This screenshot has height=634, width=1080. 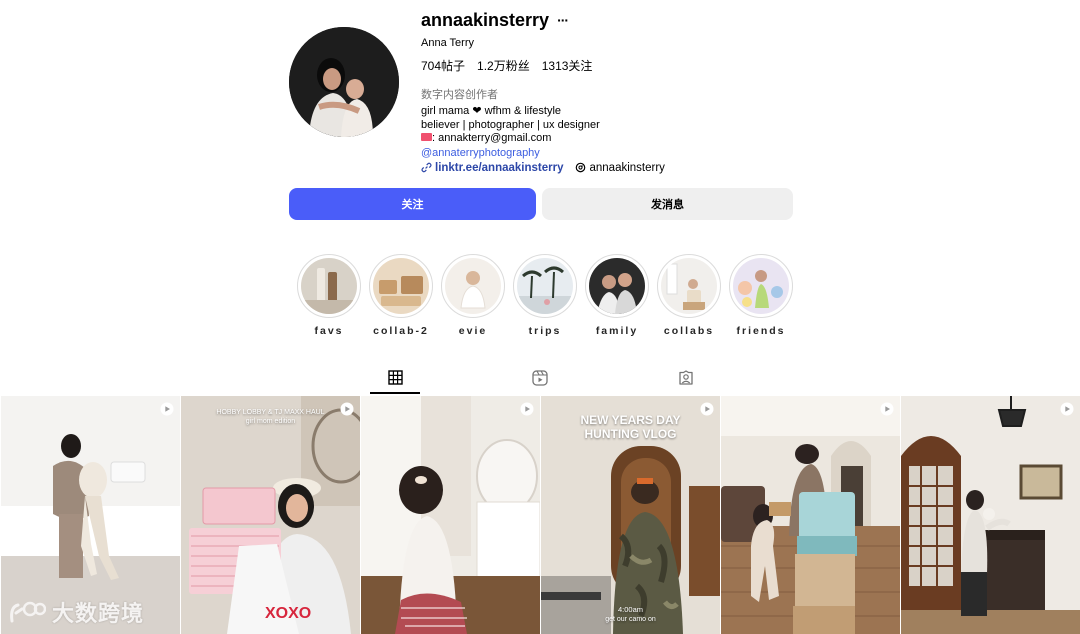 I want to click on tab-posts, so click(x=395, y=378).